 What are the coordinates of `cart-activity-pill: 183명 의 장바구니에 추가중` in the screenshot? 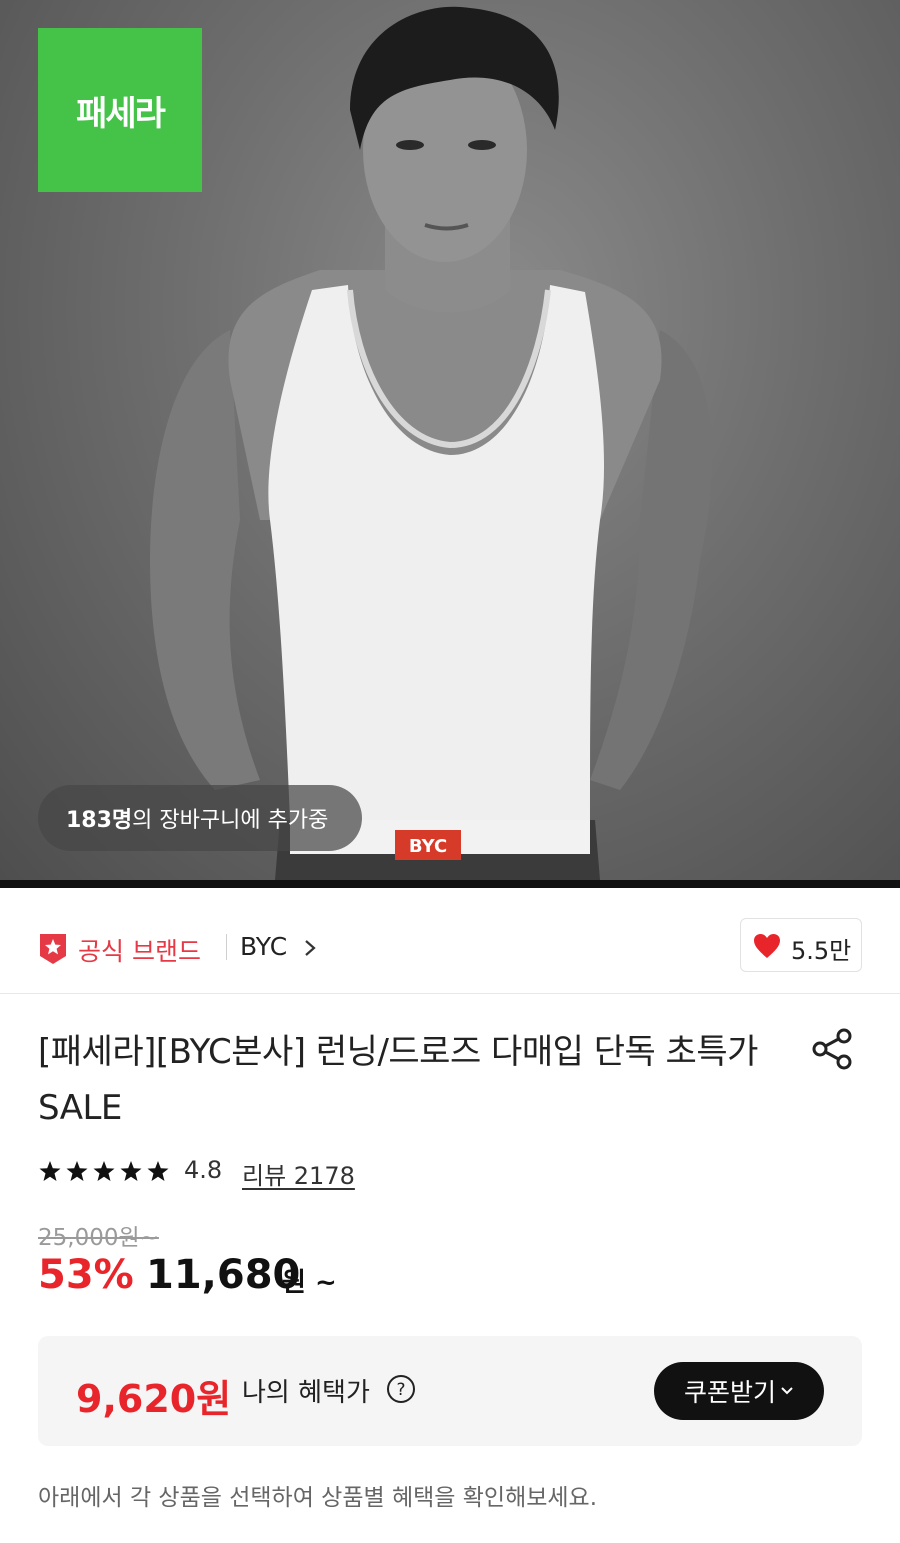 It's located at (200, 818).